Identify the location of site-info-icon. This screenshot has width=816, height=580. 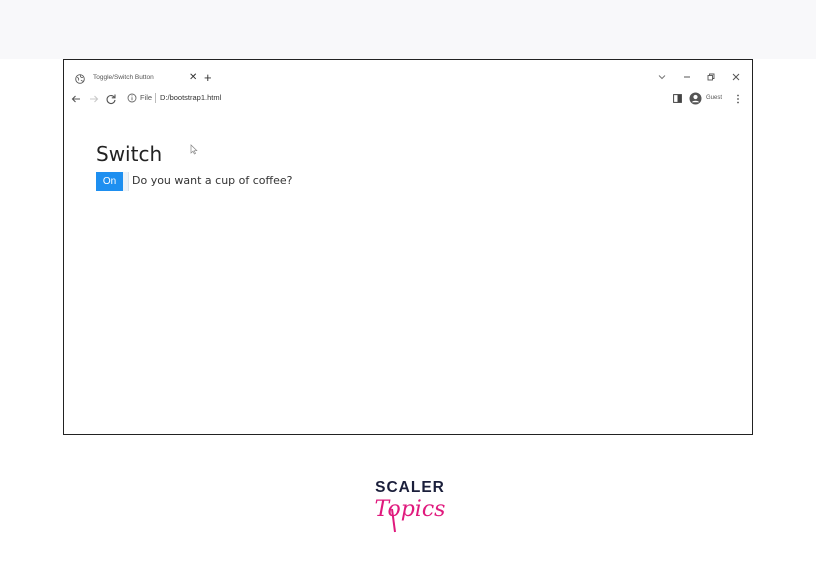
(132, 98).